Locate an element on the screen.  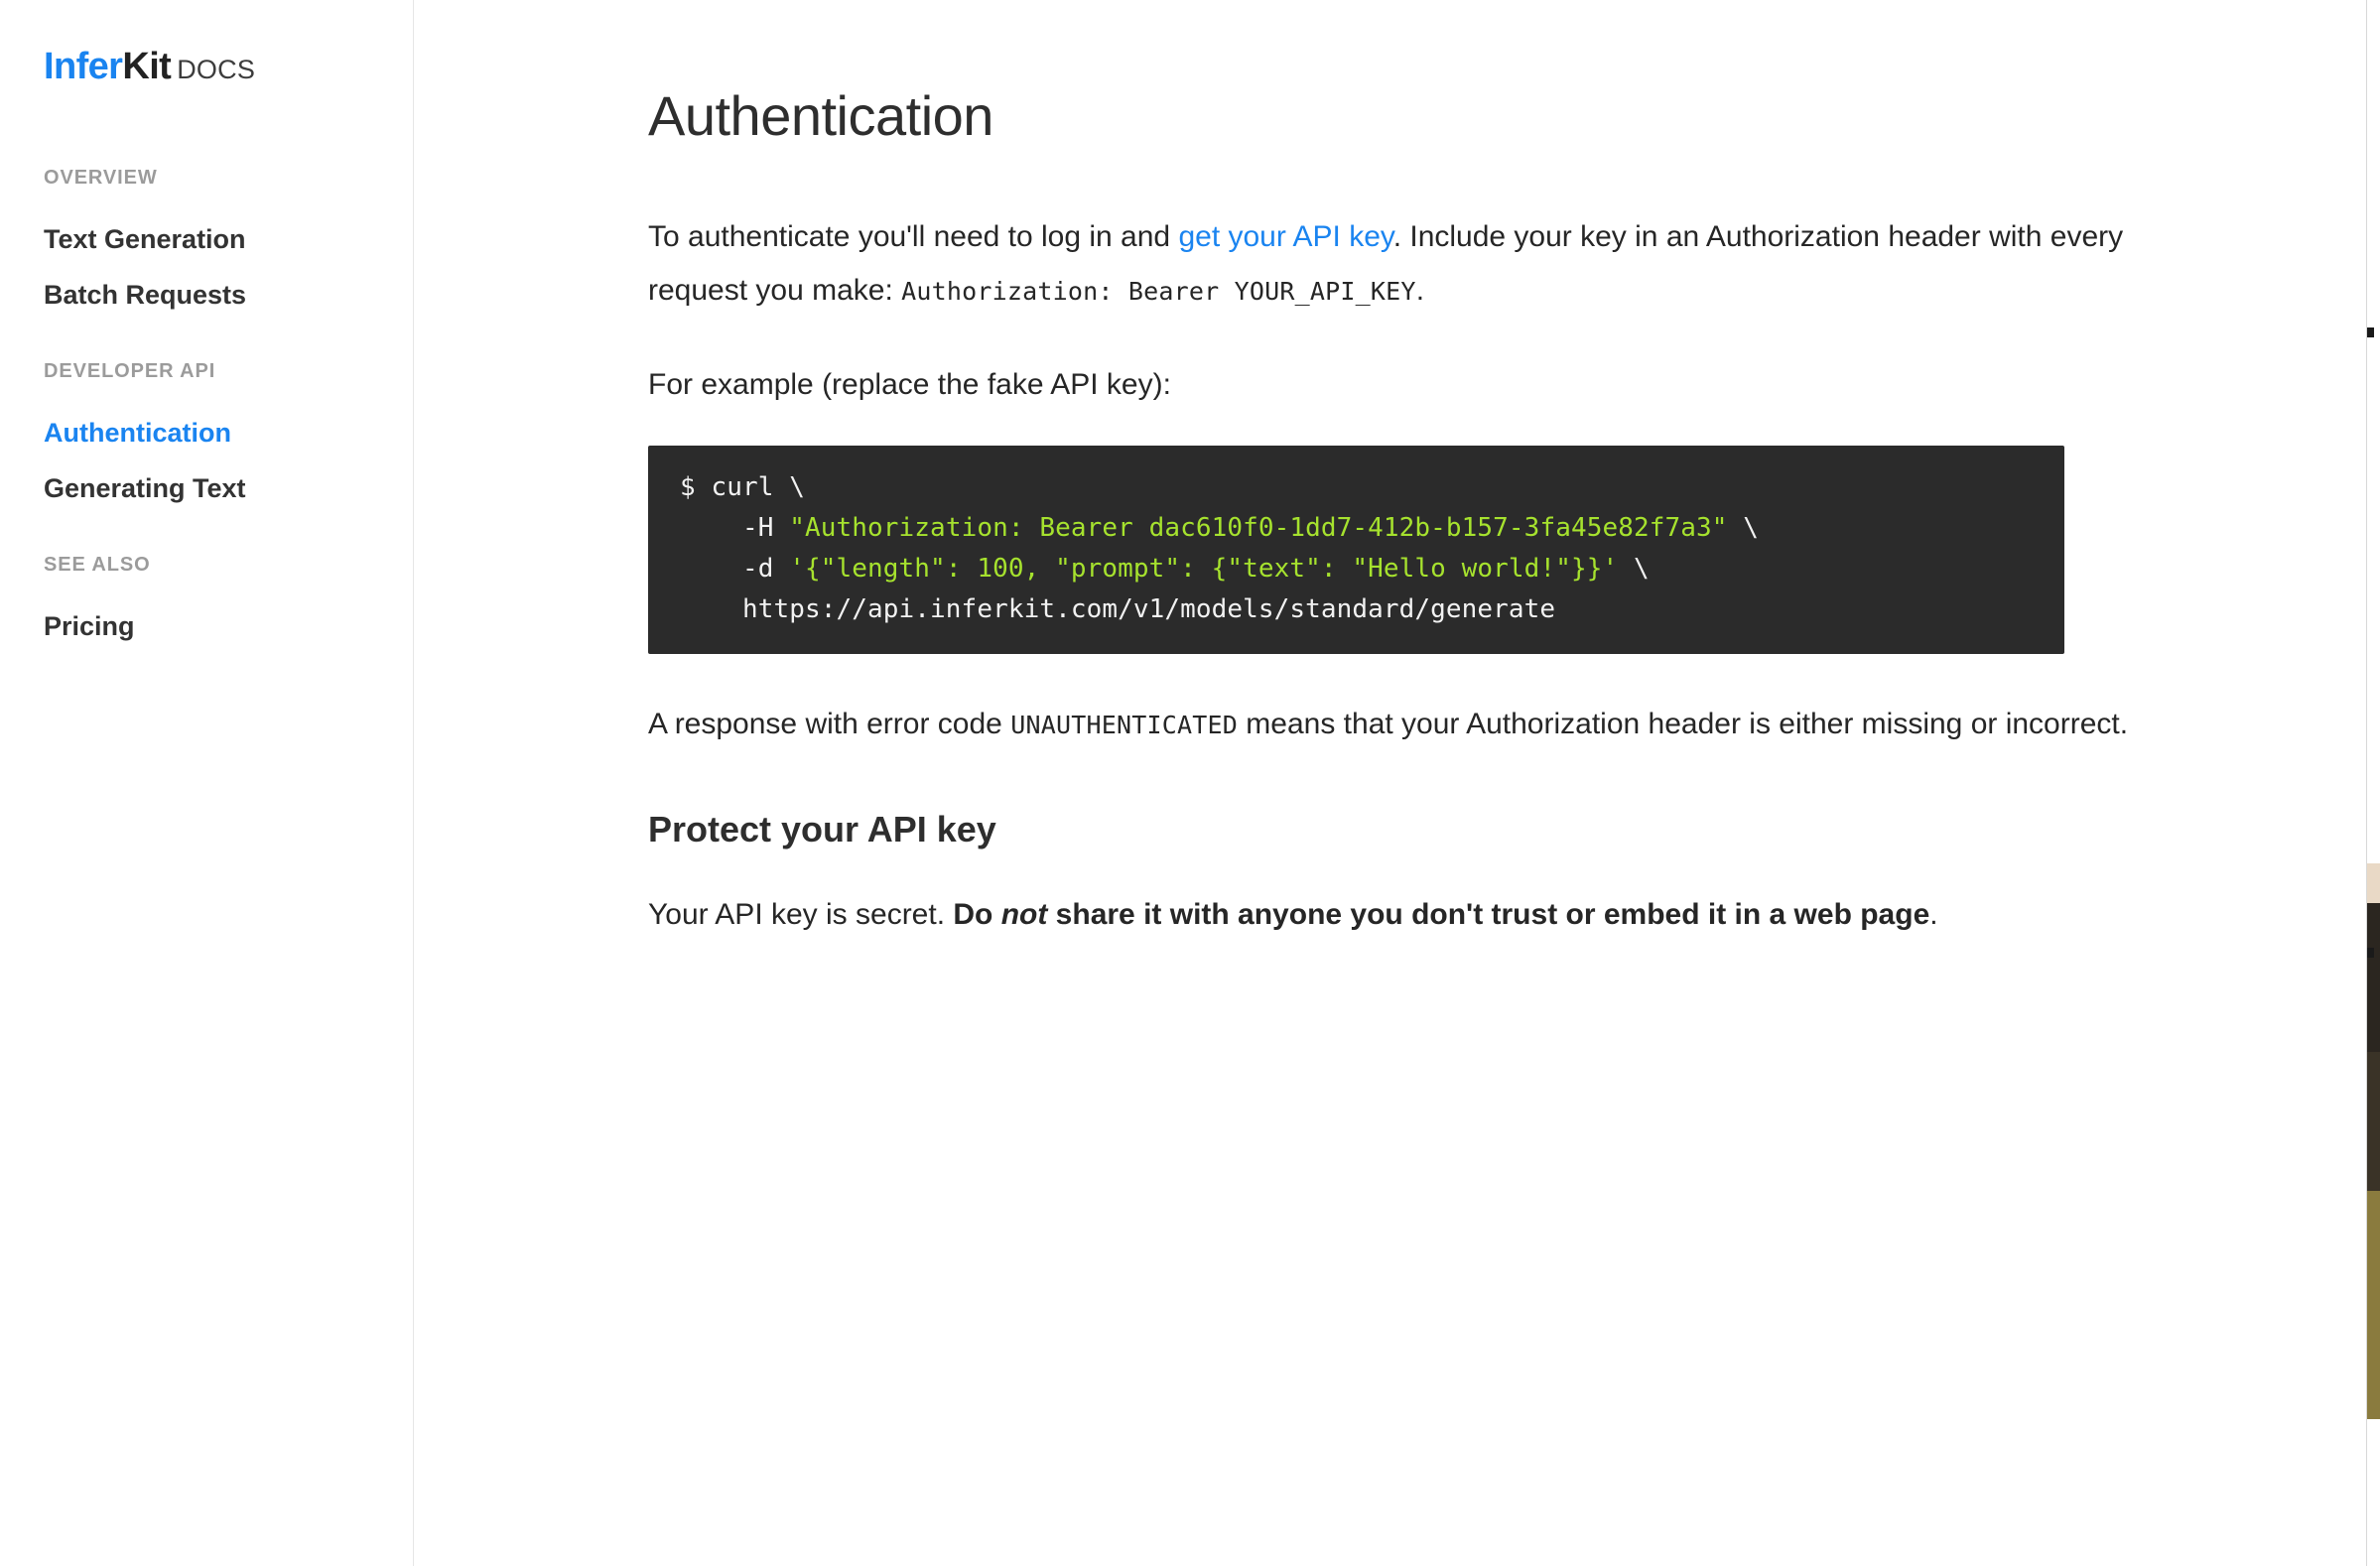
sidebar-section-header: DEVELOPER API is located at coordinates (130, 371).